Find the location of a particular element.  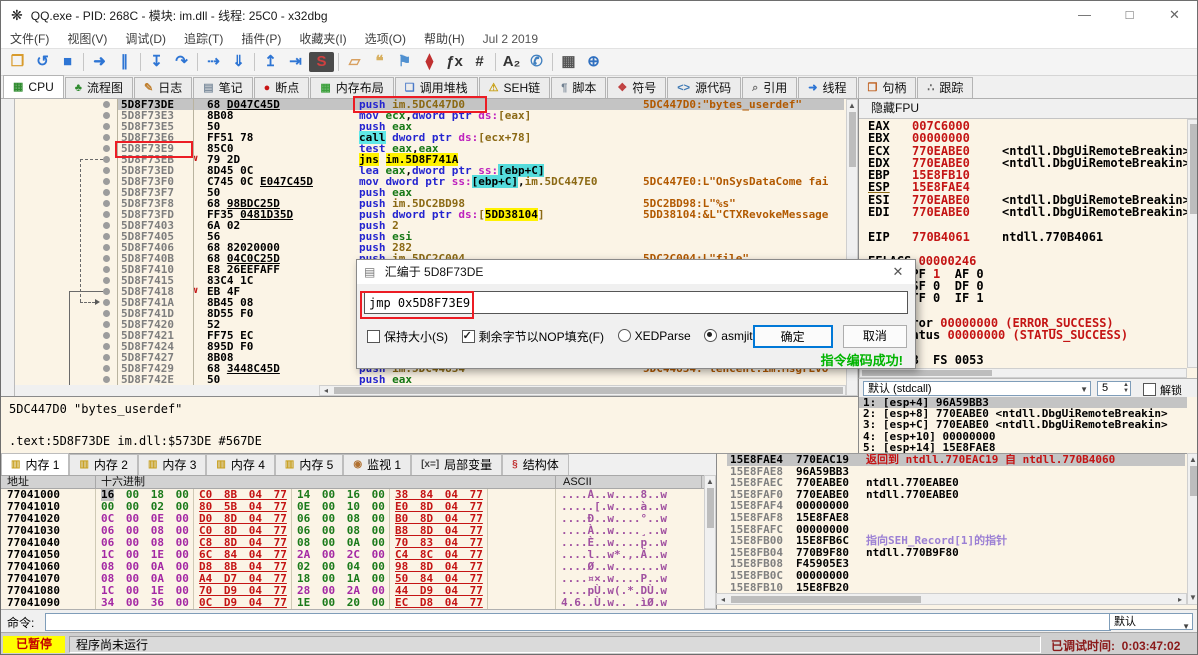

command-type-select: 默认 ▼ is located at coordinates (1151, 622).